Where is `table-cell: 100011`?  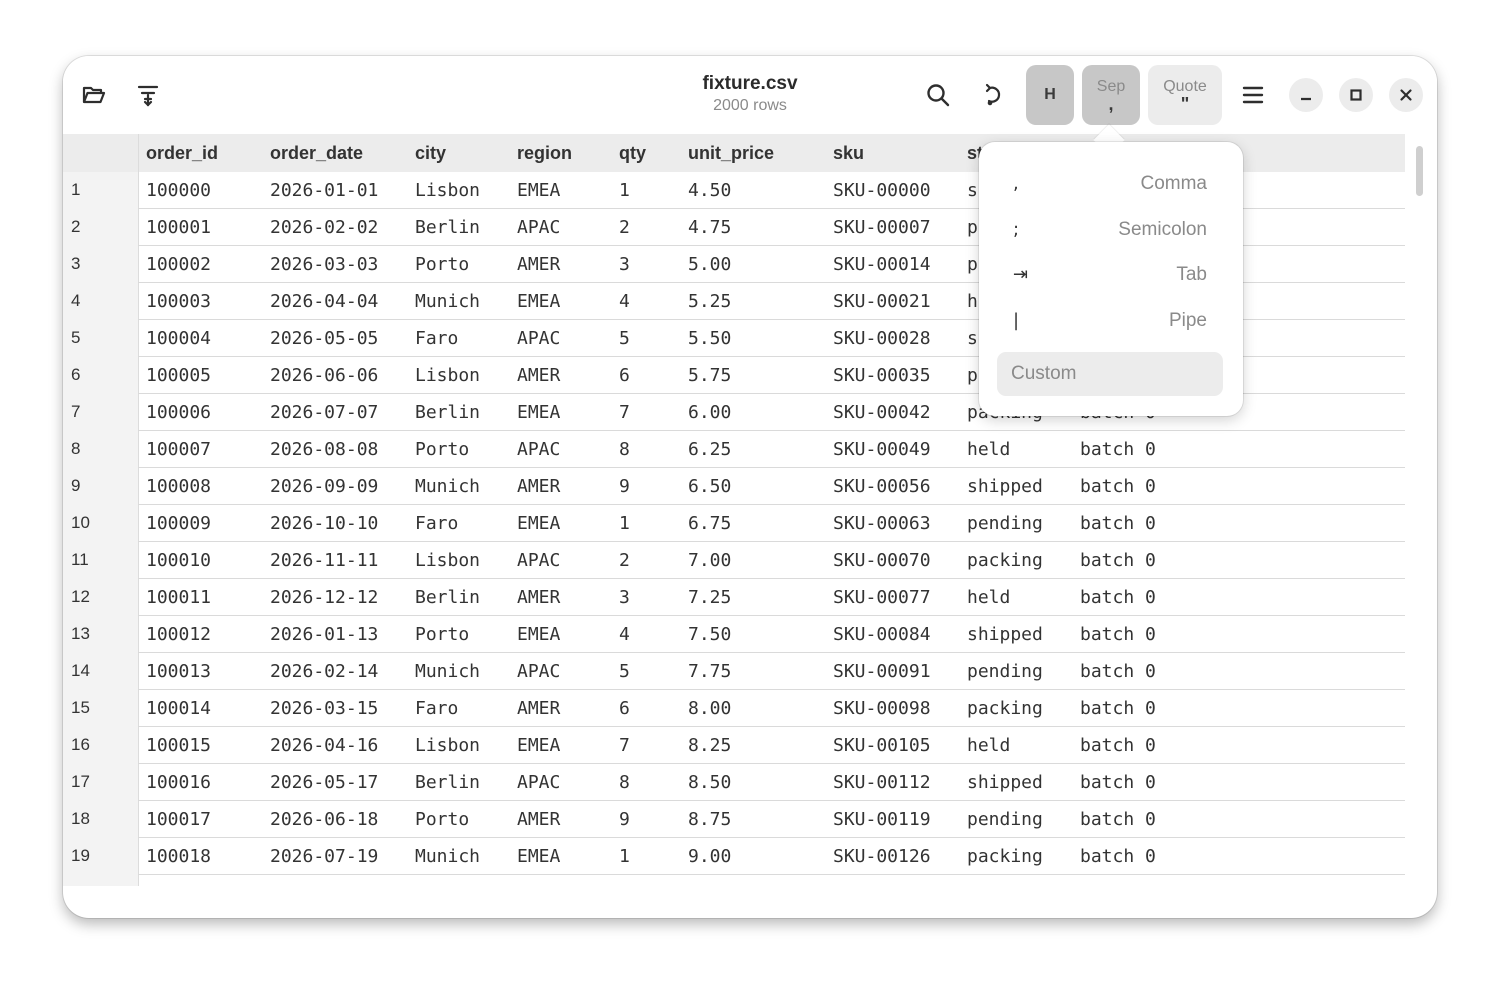
table-cell: 100011 is located at coordinates (178, 598).